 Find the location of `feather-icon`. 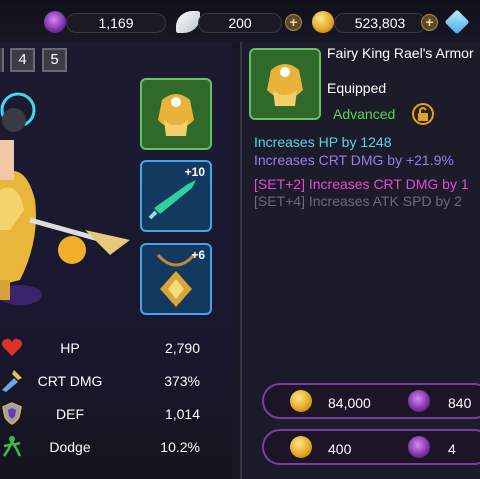

feather-icon is located at coordinates (188, 22).